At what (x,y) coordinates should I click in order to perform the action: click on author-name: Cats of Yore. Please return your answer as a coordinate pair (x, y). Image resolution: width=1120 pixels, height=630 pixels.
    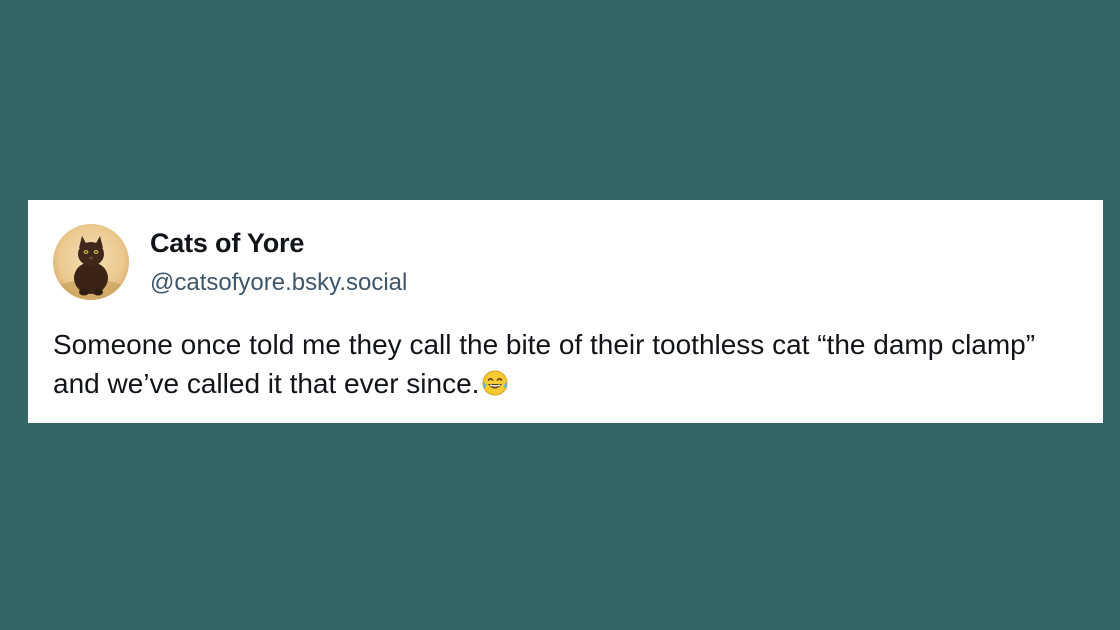
    Looking at the image, I should click on (227, 243).